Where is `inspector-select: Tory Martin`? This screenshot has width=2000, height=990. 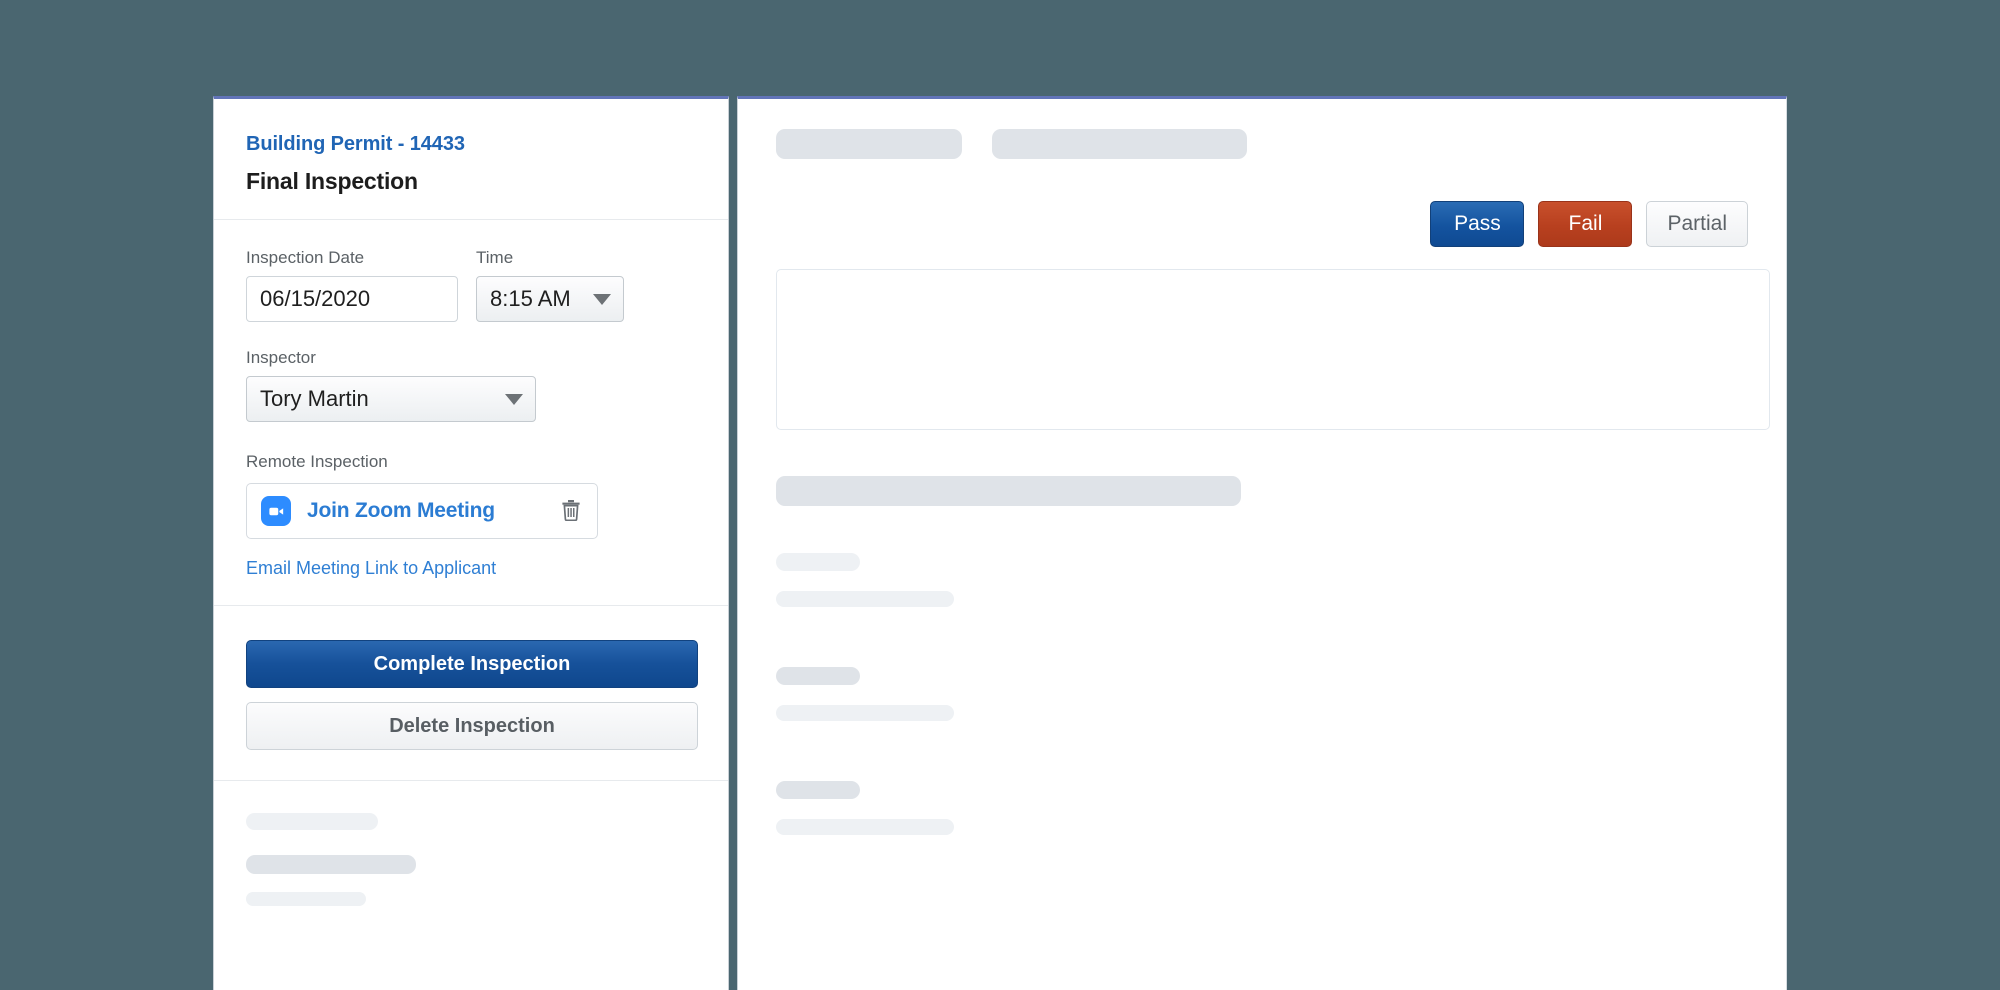
inspector-select: Tory Martin is located at coordinates (391, 399).